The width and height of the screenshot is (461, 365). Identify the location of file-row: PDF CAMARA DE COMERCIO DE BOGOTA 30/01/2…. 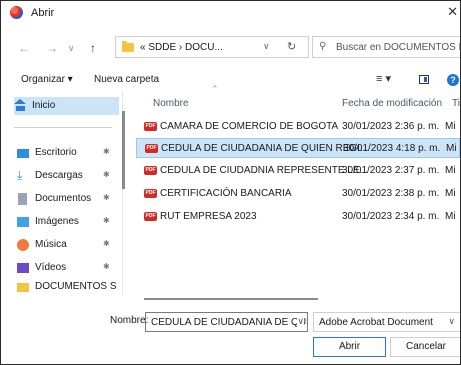
(298, 127).